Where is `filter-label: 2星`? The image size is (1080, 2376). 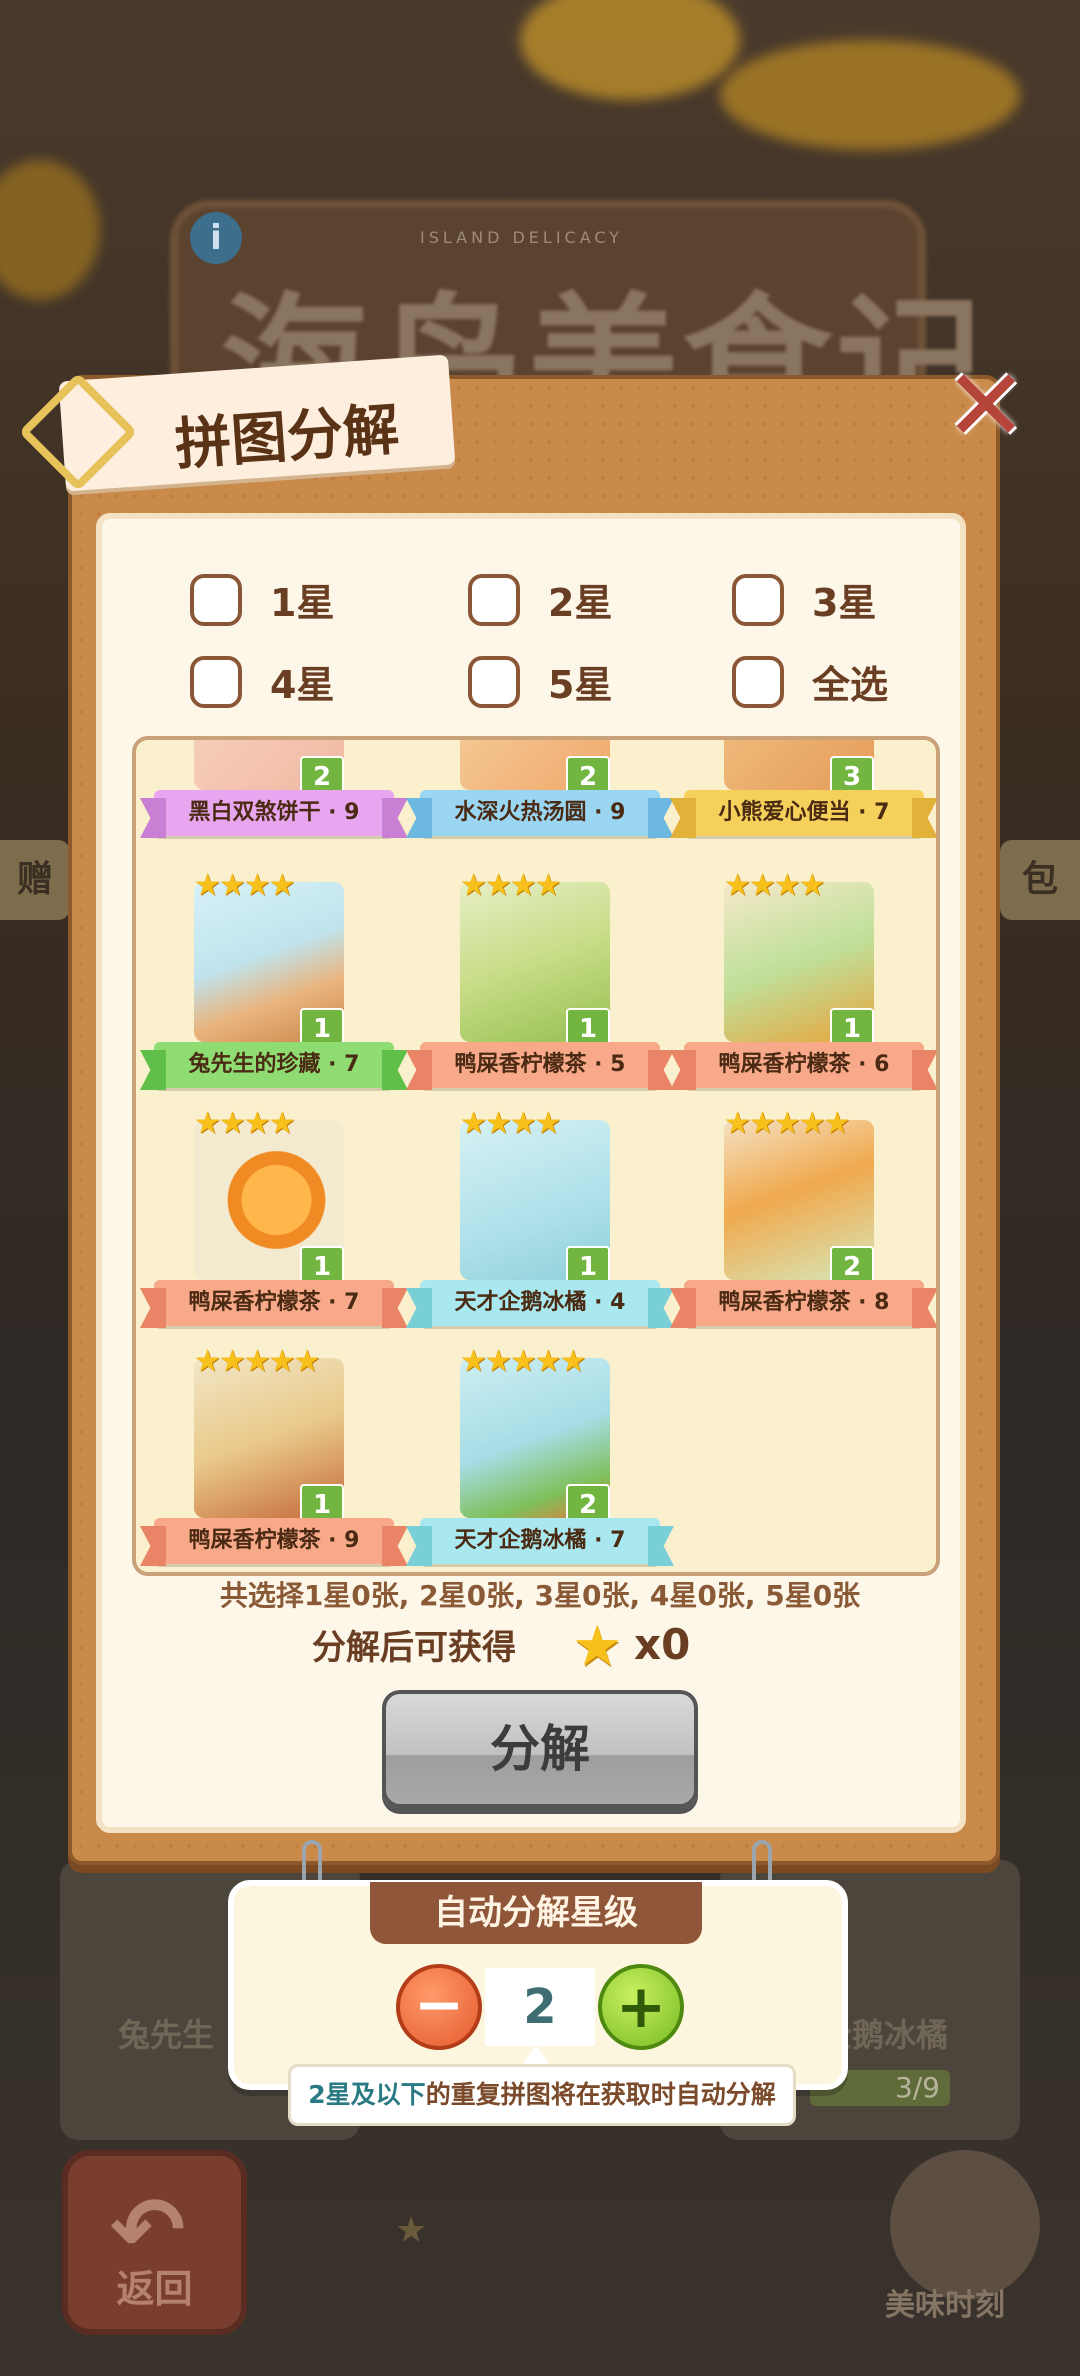
filter-label: 2星 is located at coordinates (580, 603).